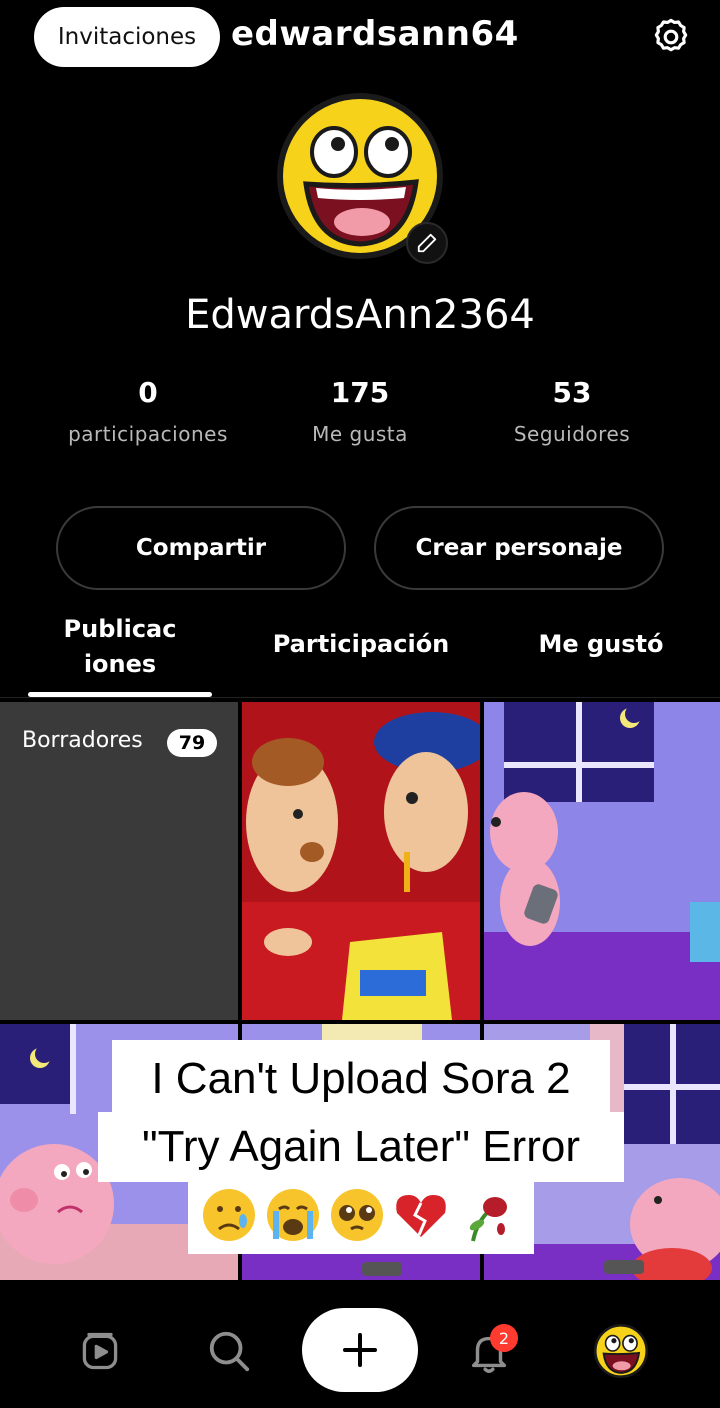 The image size is (720, 1408). Describe the element at coordinates (375, 34) in the screenshot. I see `username-header: edwardsann64` at that location.